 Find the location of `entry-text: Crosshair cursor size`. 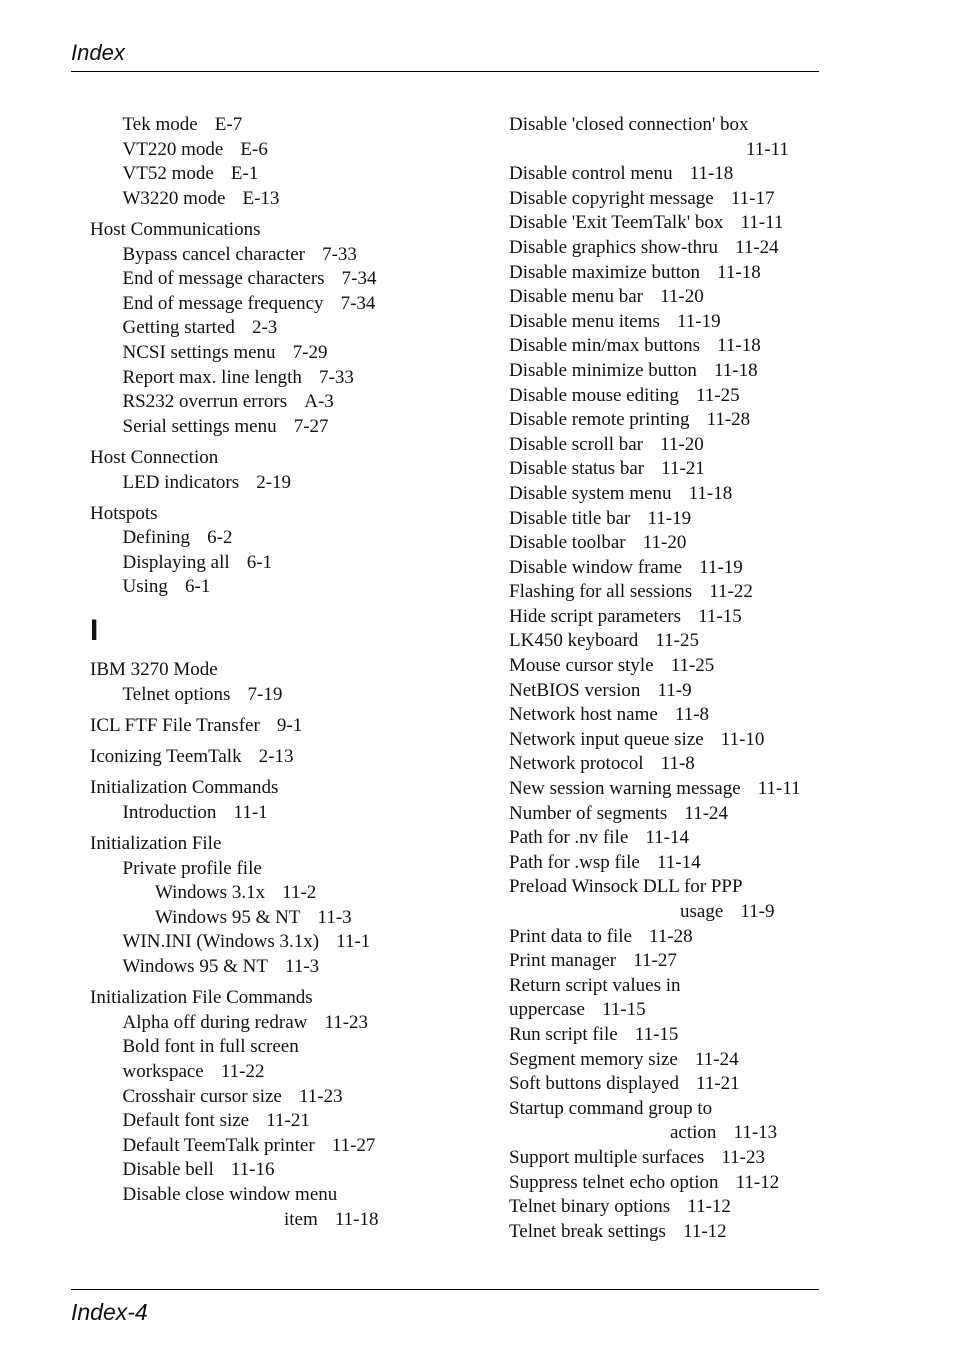

entry-text: Crosshair cursor size is located at coordinates (202, 1096).